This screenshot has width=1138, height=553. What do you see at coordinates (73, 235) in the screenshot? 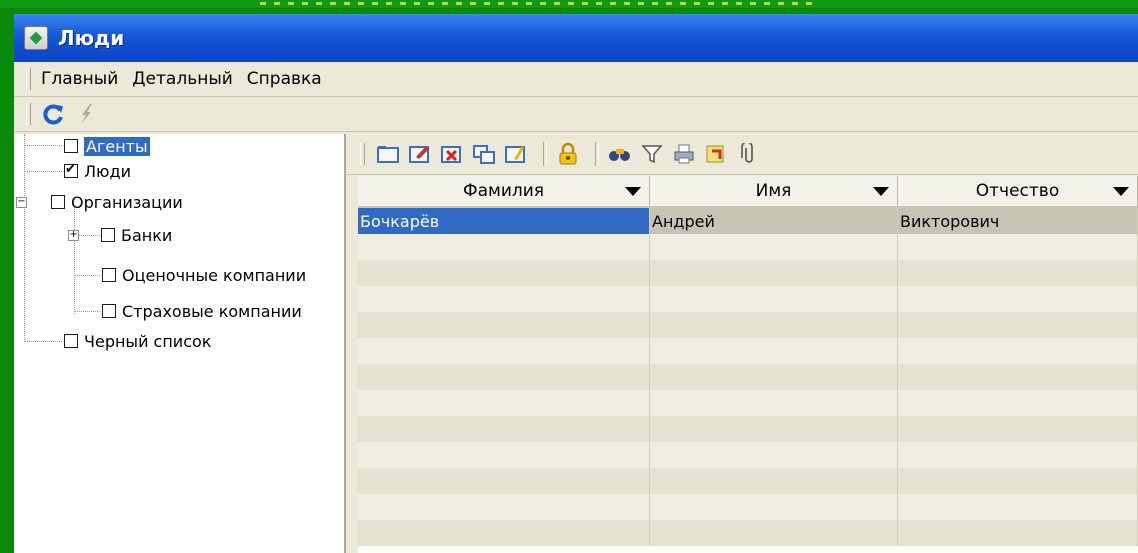
I see `expand-icon: +` at bounding box center [73, 235].